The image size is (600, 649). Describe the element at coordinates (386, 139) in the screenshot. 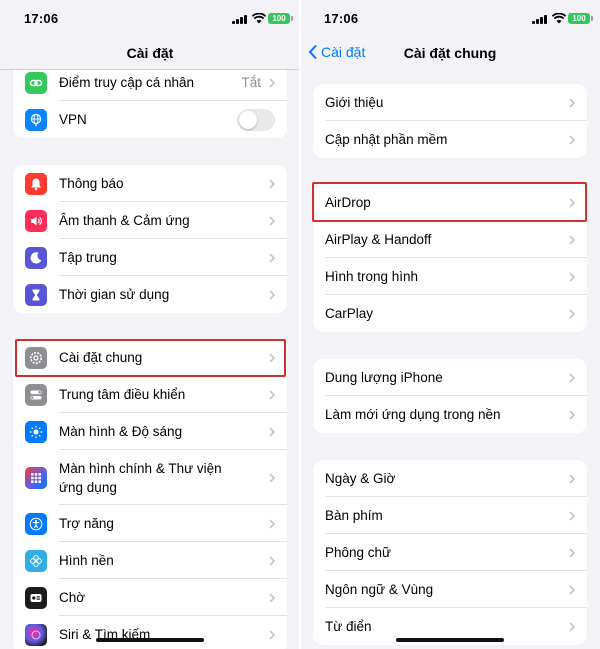

I see `general-item-label: Cập nhật phần mềm` at that location.